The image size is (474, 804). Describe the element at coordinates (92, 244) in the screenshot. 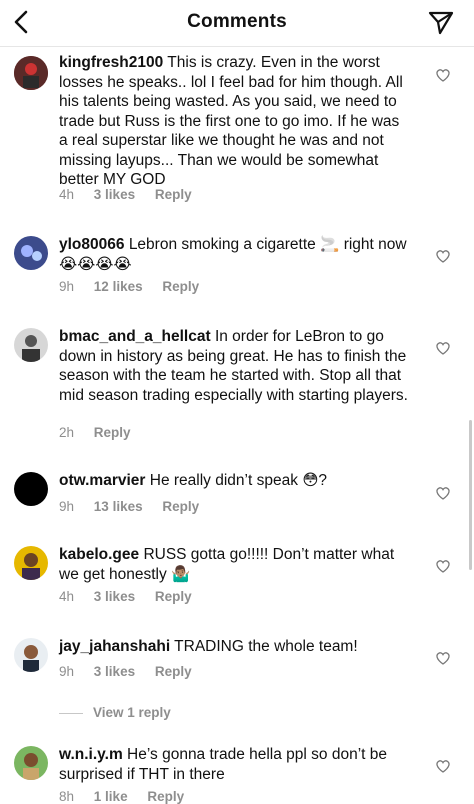

I see `comment-username: ylo80066` at that location.